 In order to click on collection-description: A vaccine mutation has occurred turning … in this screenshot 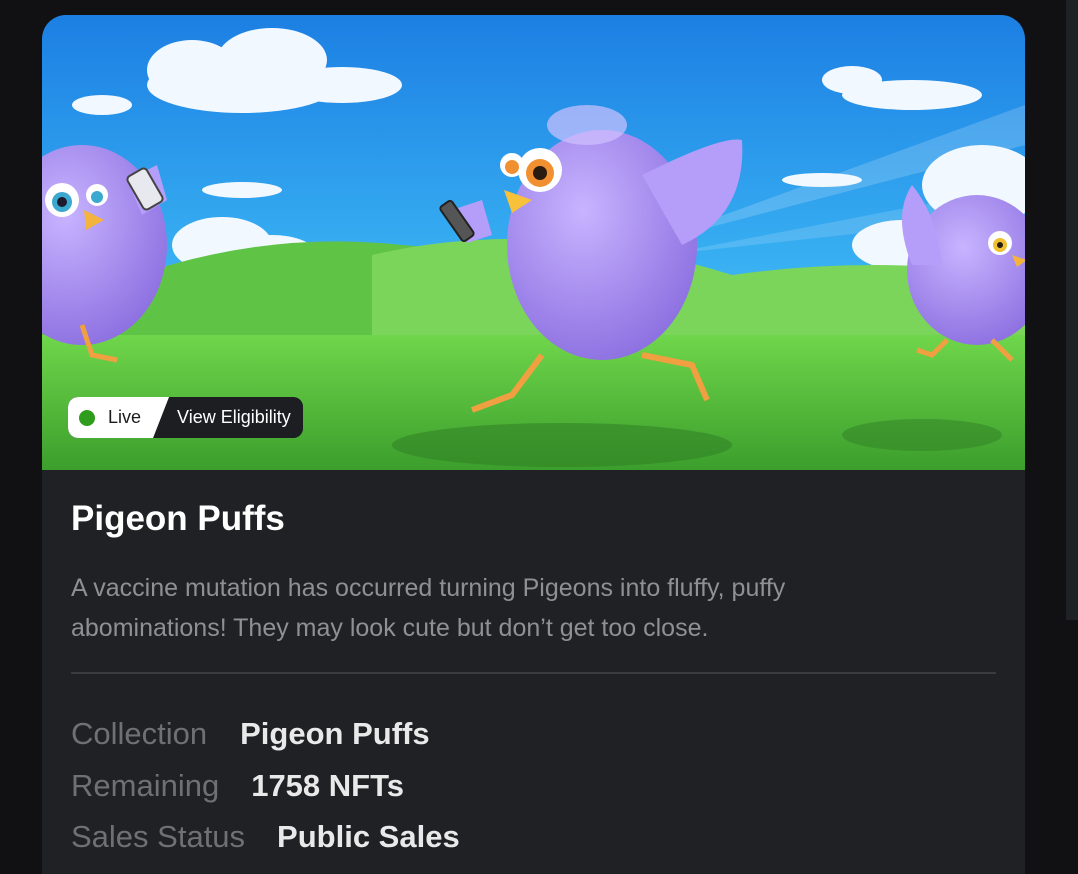, I will do `click(428, 608)`.